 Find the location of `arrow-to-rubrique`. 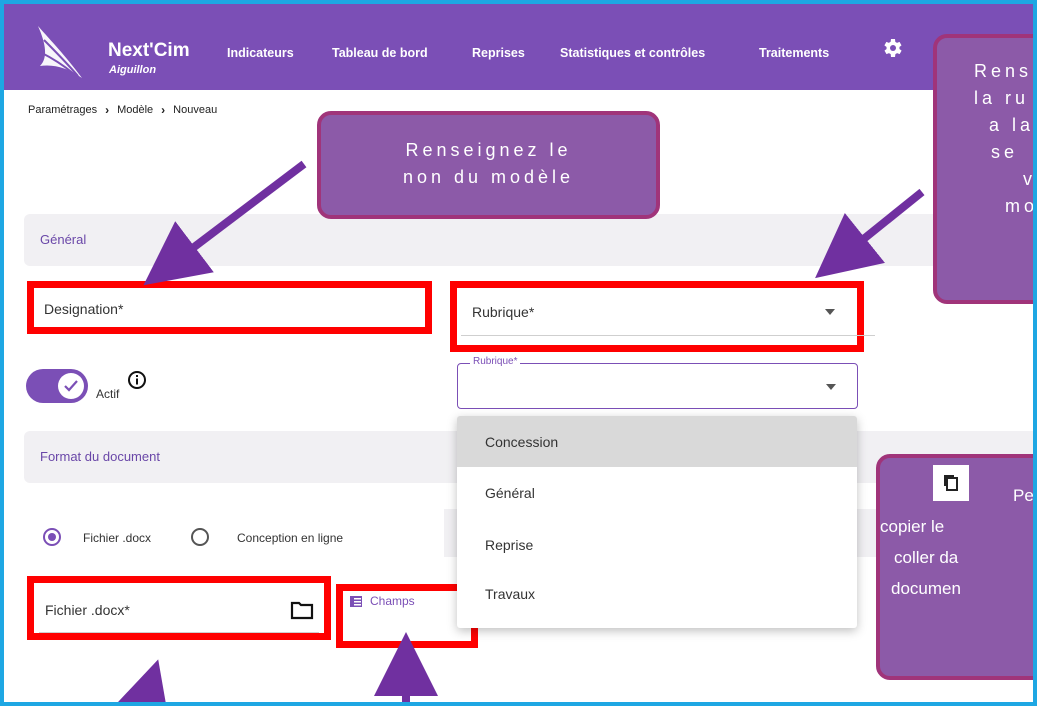

arrow-to-rubrique is located at coordinates (870, 233).